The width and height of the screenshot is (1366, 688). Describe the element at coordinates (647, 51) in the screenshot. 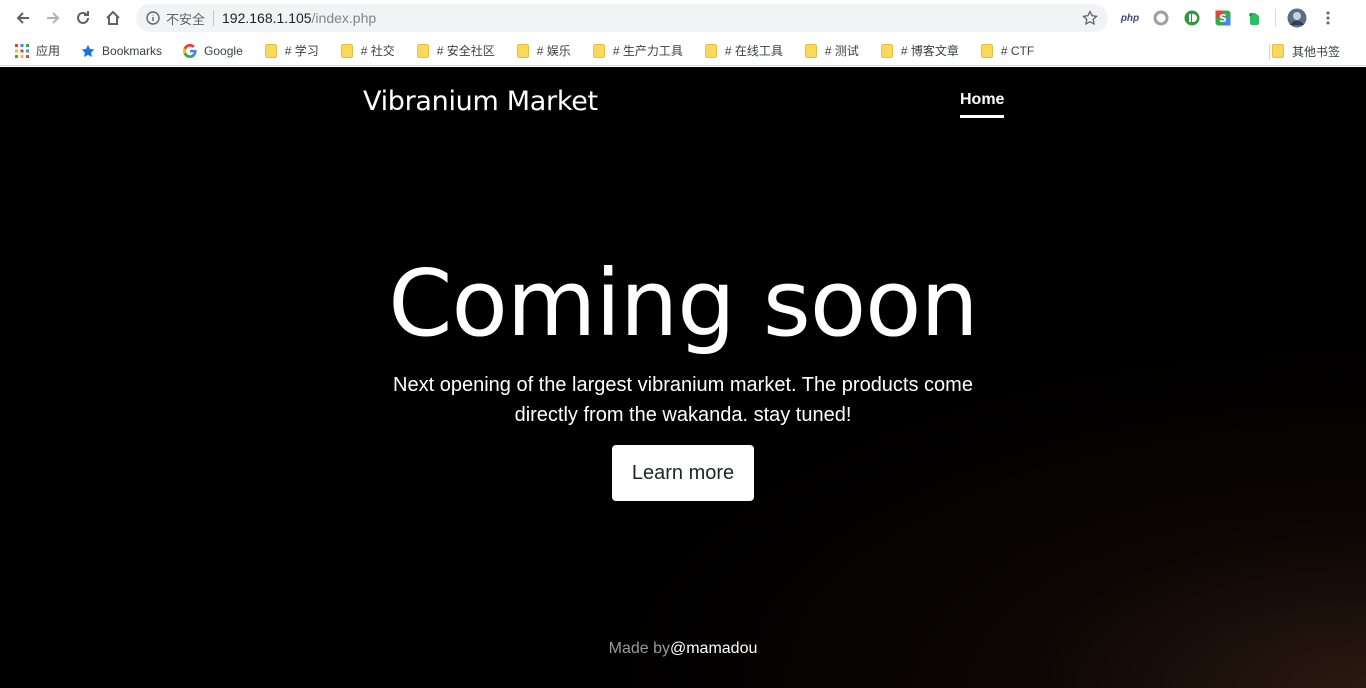

I see `bookmark-label: # 生产力工具` at that location.